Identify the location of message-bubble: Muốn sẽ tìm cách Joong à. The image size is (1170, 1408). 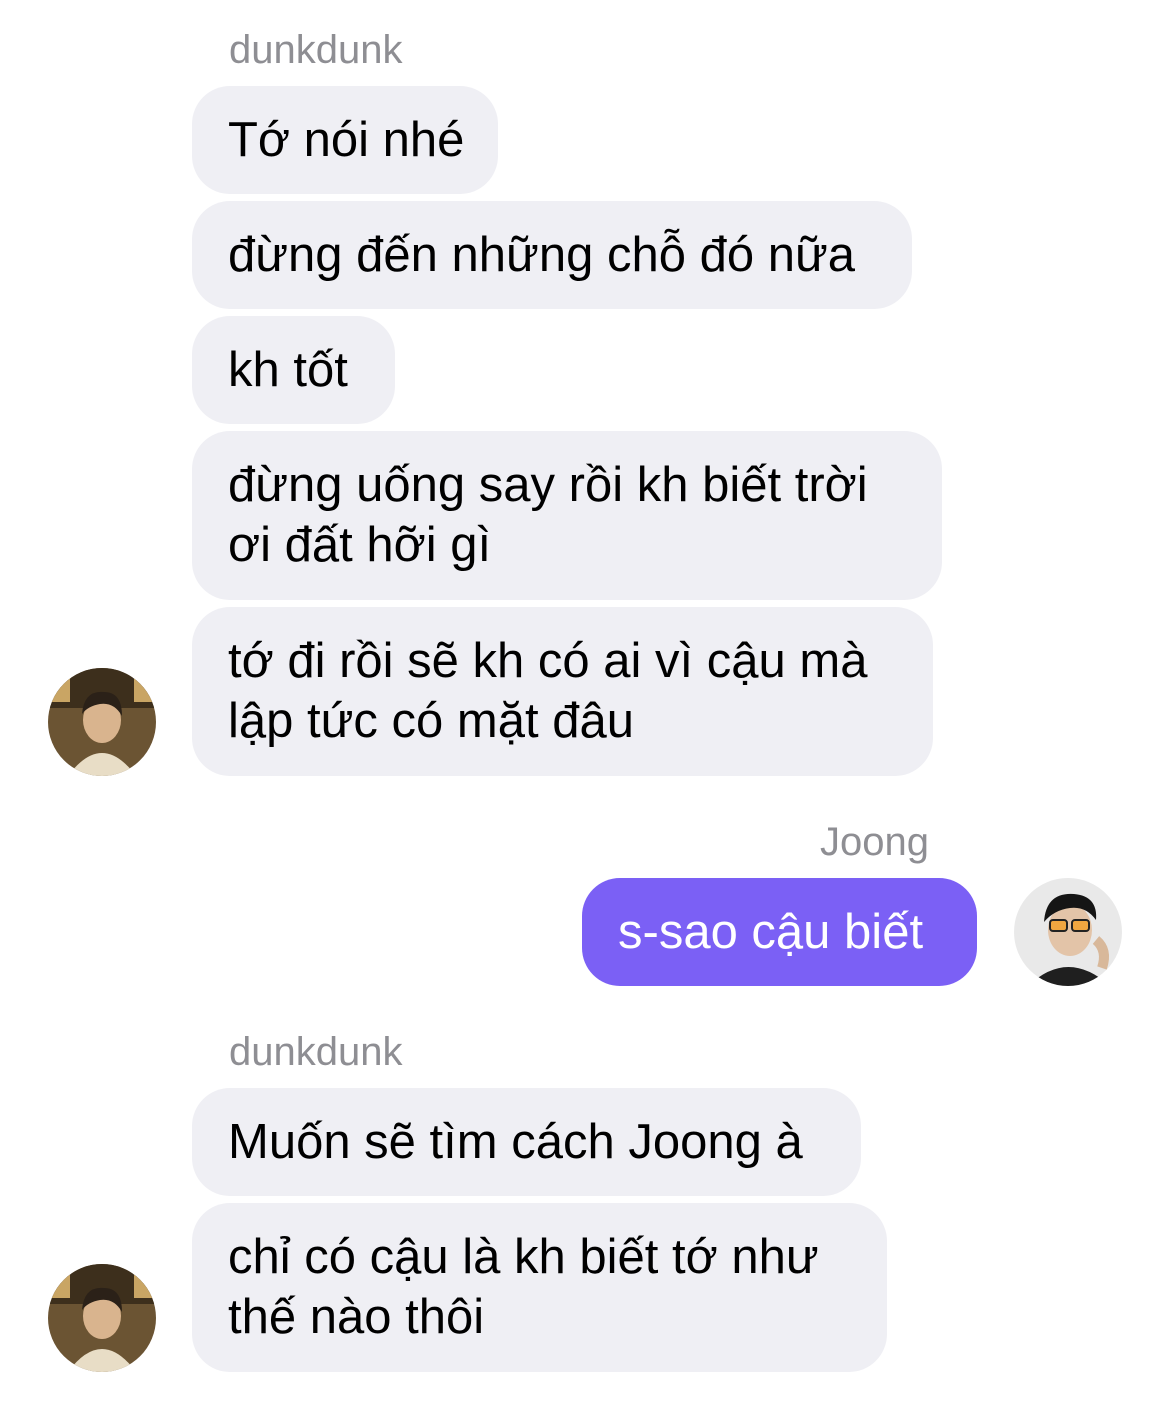
(526, 1142).